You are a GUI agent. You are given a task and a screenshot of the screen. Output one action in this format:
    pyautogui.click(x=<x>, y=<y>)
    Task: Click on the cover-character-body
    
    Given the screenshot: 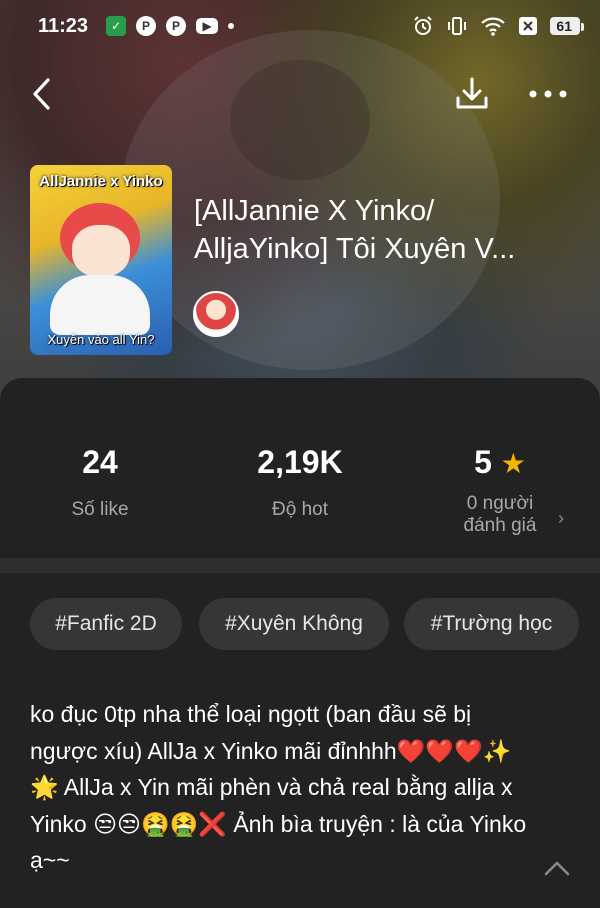 What is the action you would take?
    pyautogui.click(x=100, y=305)
    